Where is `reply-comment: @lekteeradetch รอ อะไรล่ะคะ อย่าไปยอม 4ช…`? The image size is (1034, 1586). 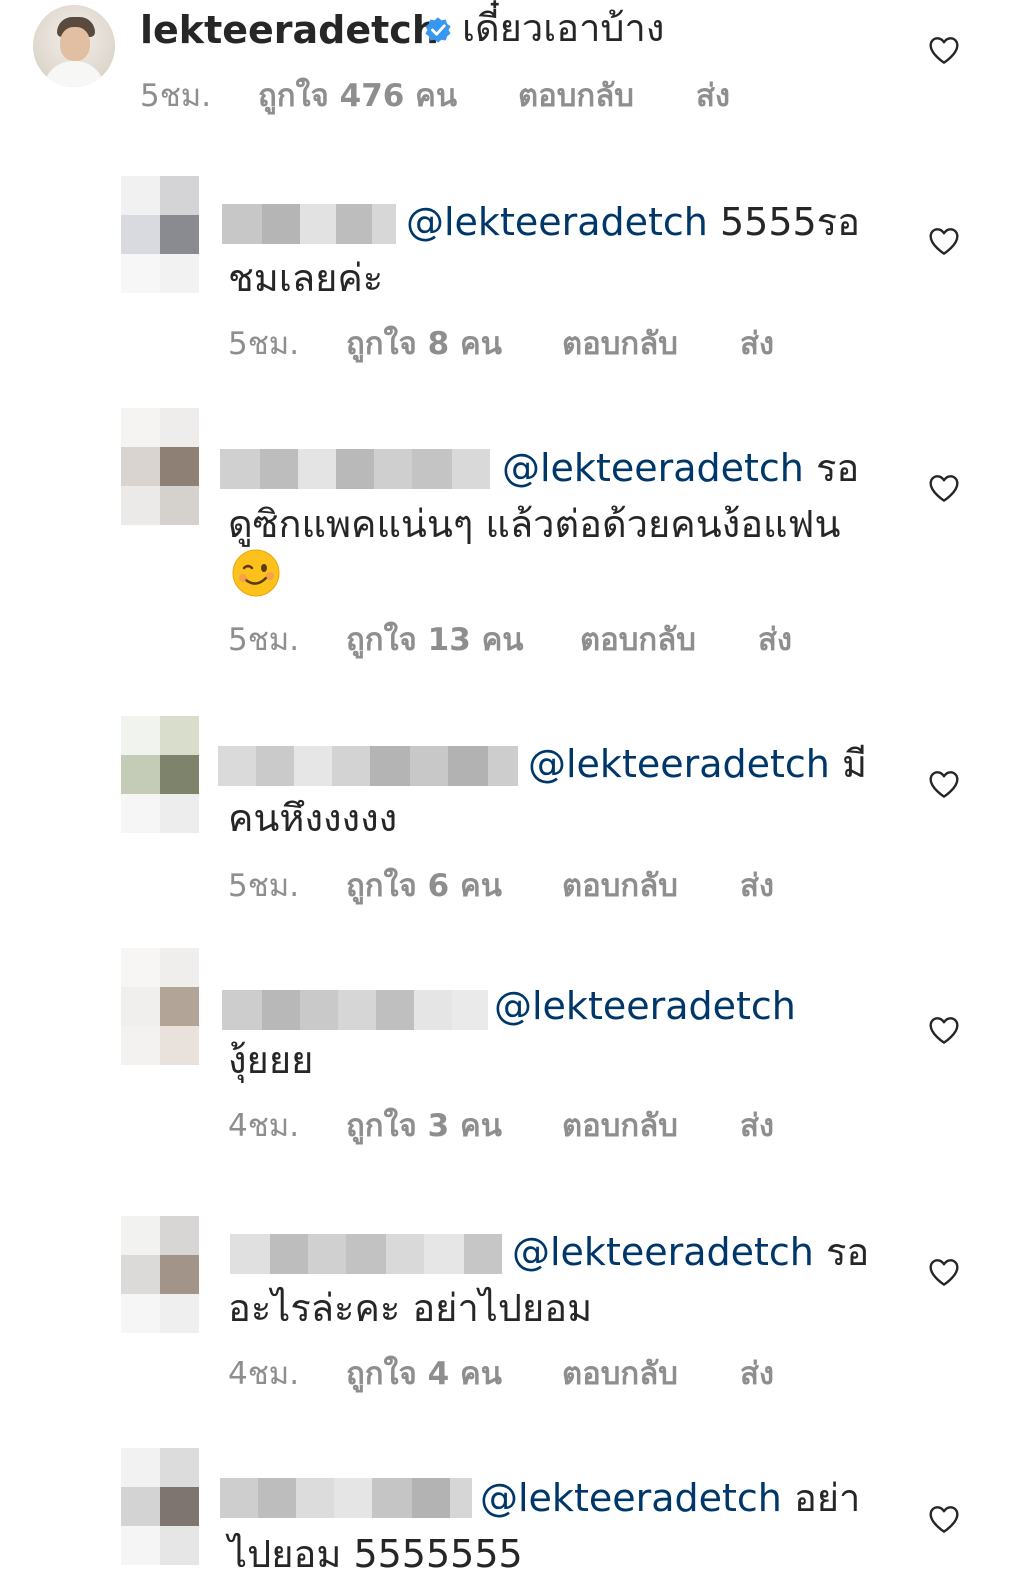
reply-comment: @lekteeradetch รอ อะไรล่ะคะ อย่าไปยอม 4ช… is located at coordinates (517, 1316).